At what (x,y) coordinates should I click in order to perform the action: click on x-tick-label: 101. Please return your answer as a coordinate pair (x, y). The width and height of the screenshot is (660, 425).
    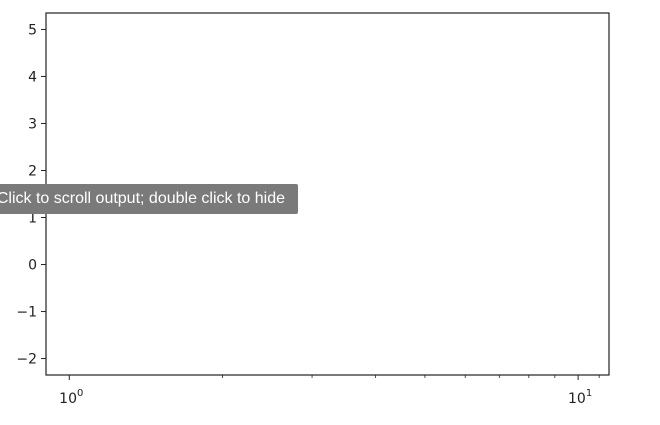
    Looking at the image, I should click on (580, 397).